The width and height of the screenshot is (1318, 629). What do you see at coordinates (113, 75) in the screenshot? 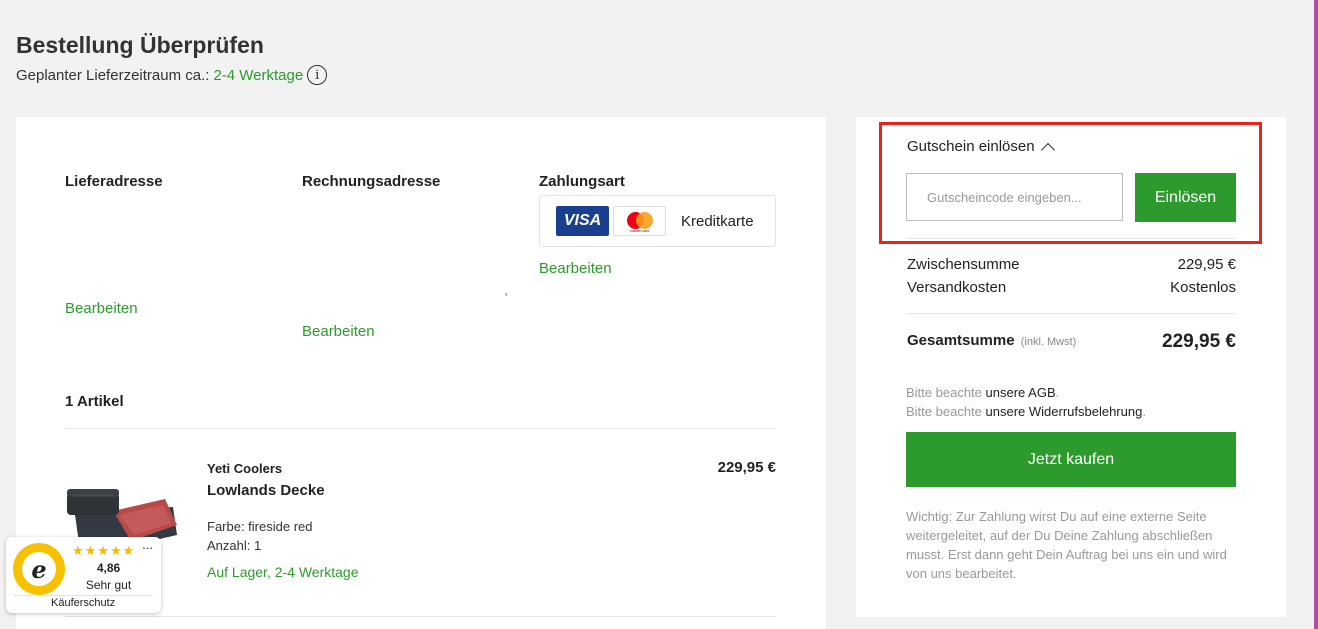
I see `delivery-prefix: Geplanter Lieferzeitraum ca.:` at bounding box center [113, 75].